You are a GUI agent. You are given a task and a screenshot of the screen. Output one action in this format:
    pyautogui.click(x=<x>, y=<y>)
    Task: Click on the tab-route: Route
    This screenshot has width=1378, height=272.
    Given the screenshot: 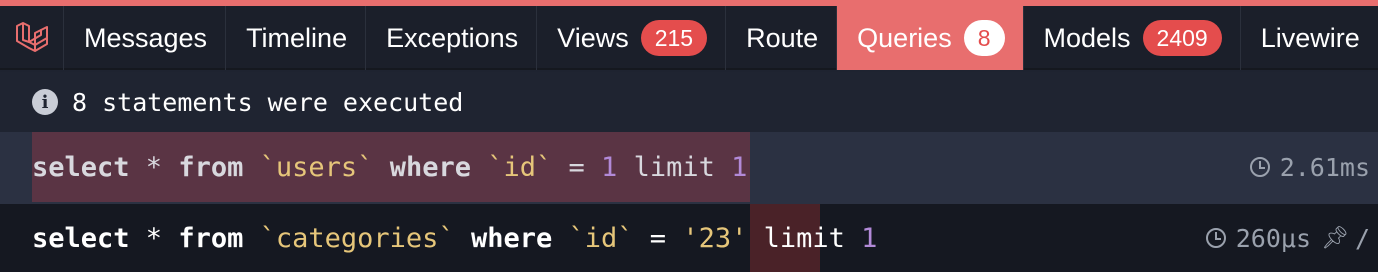 What is the action you would take?
    pyautogui.click(x=782, y=38)
    